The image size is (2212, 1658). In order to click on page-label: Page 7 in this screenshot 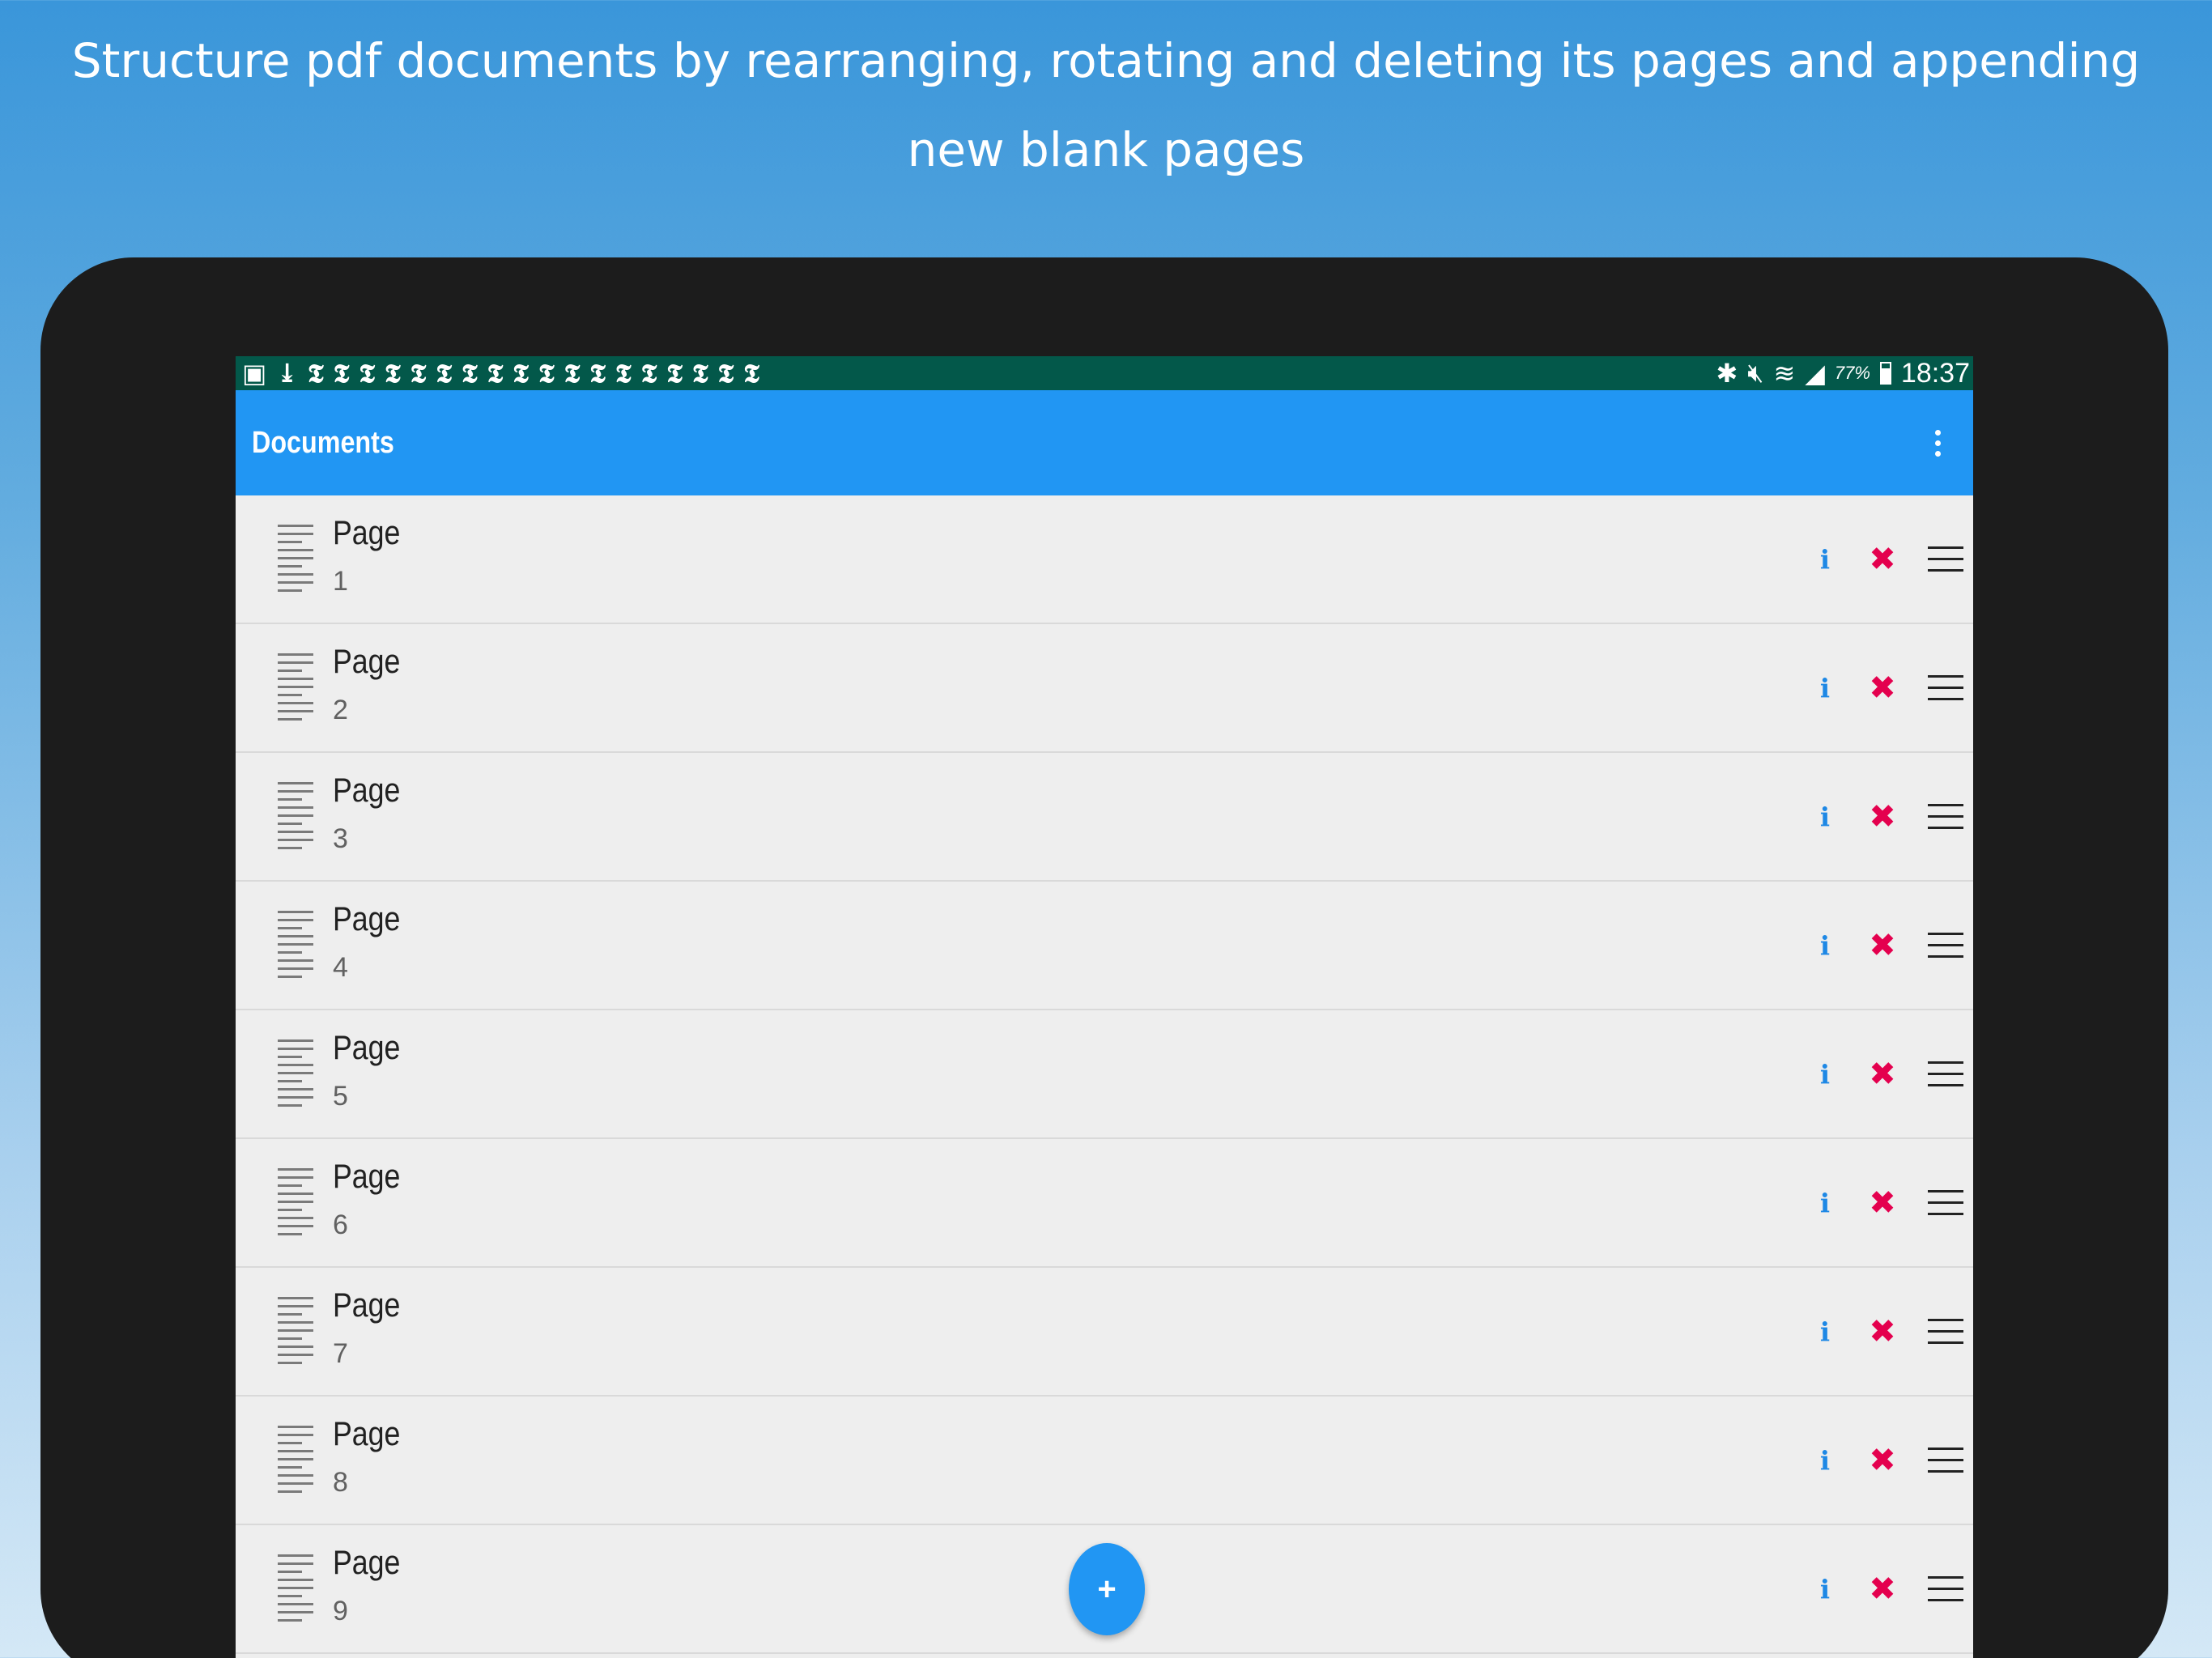, I will do `click(372, 1327)`.